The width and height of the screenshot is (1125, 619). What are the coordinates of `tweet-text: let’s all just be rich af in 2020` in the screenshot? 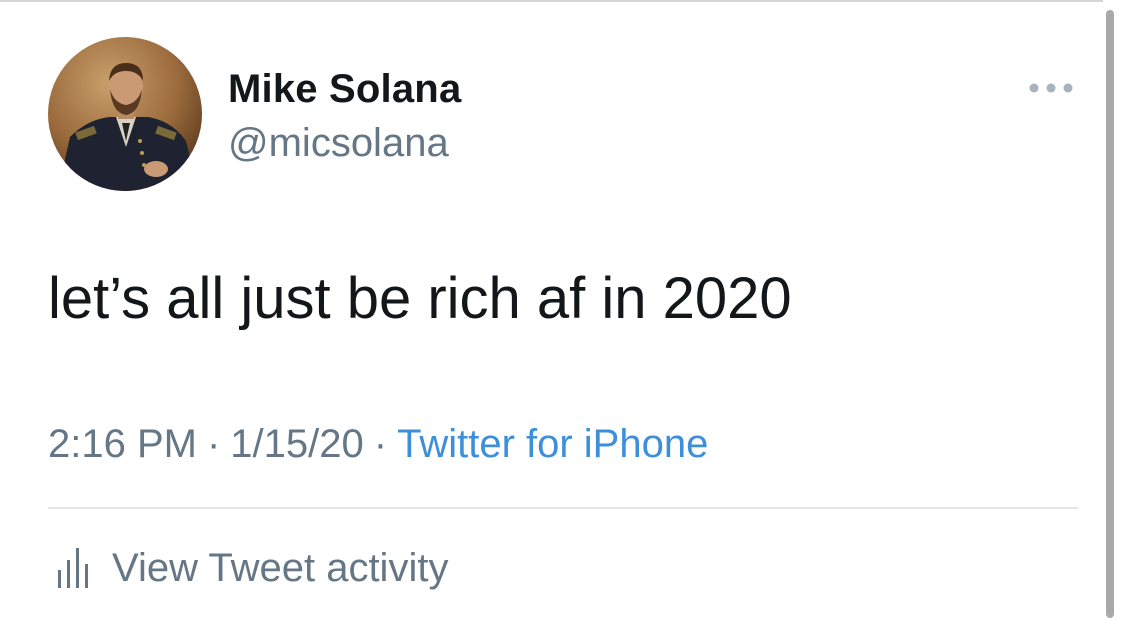 It's located at (420, 298).